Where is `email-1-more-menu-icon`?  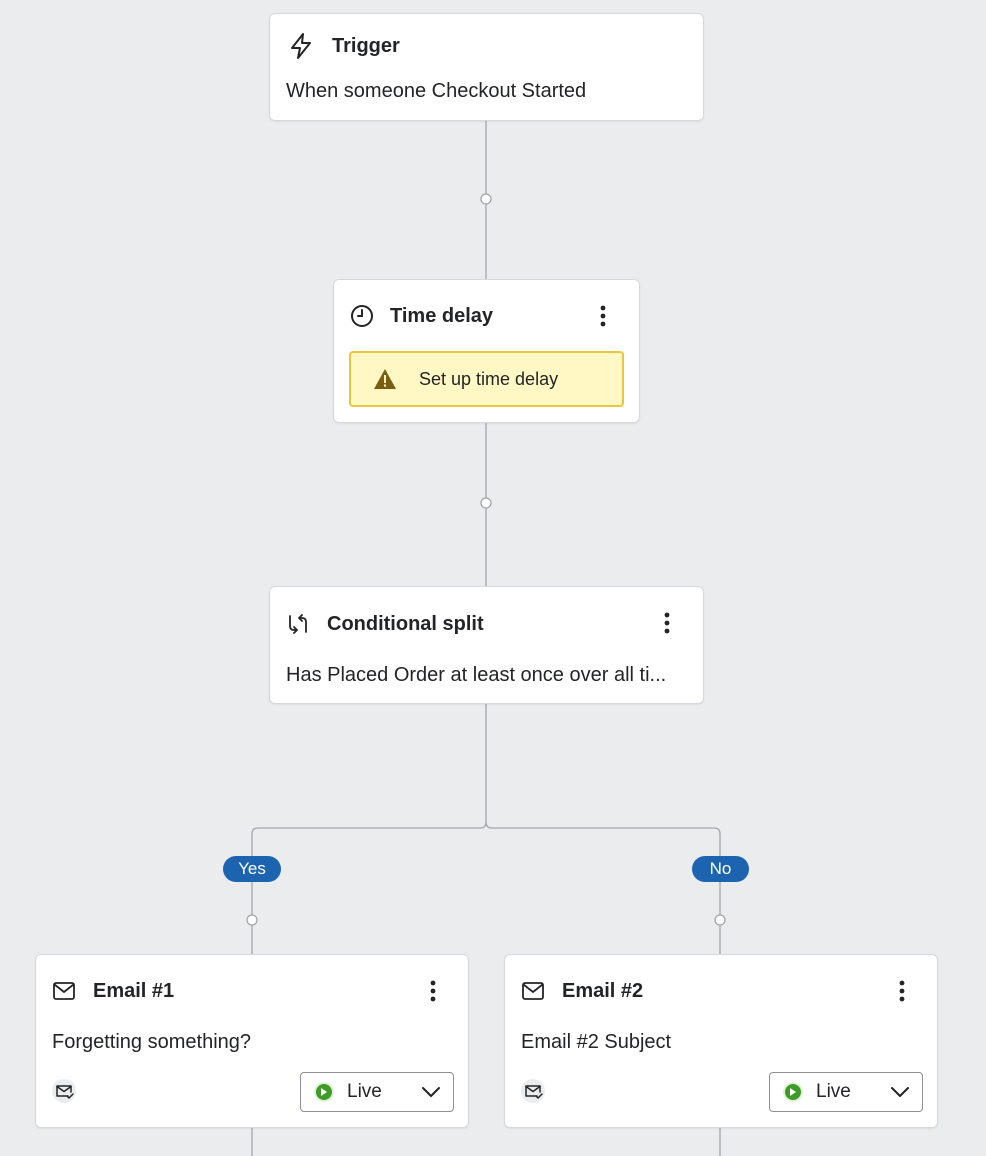
email-1-more-menu-icon is located at coordinates (433, 991).